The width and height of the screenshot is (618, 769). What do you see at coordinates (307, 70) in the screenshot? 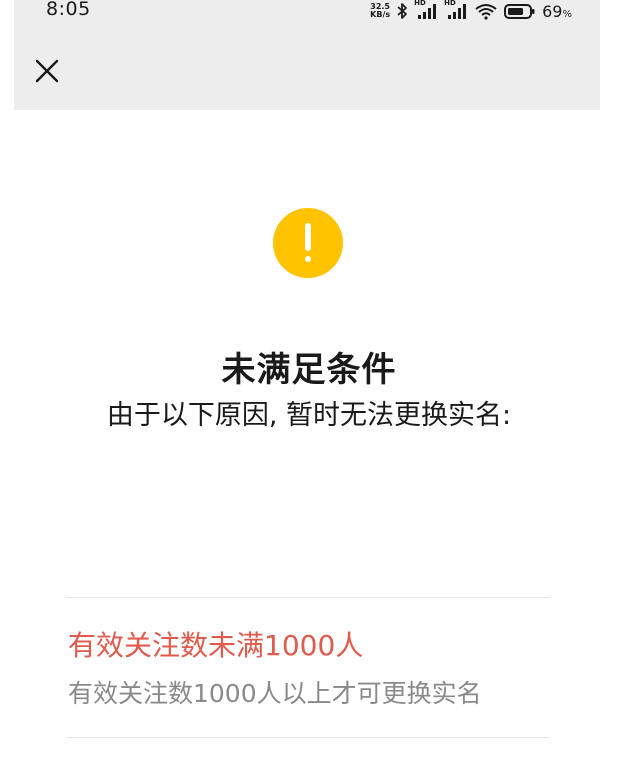
I see `nav-bar` at bounding box center [307, 70].